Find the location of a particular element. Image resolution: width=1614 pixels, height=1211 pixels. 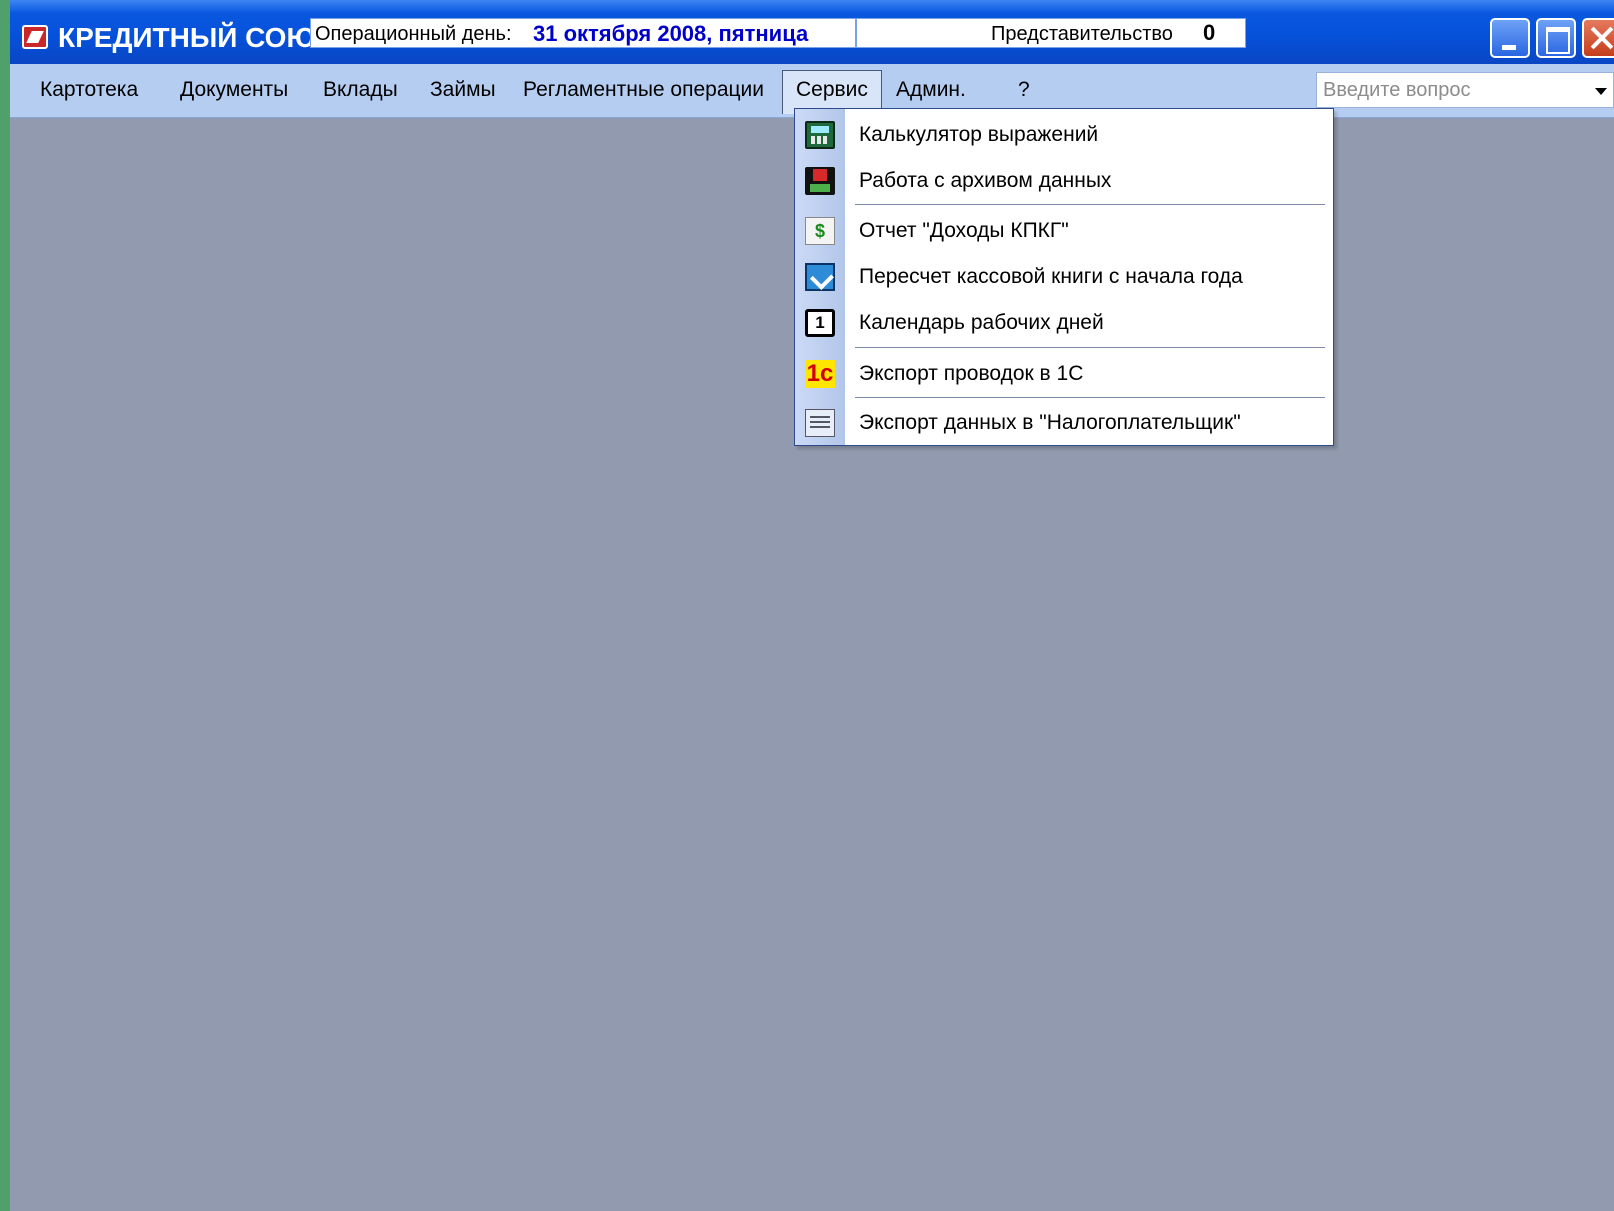

menu-documents: Документы is located at coordinates (234, 90).